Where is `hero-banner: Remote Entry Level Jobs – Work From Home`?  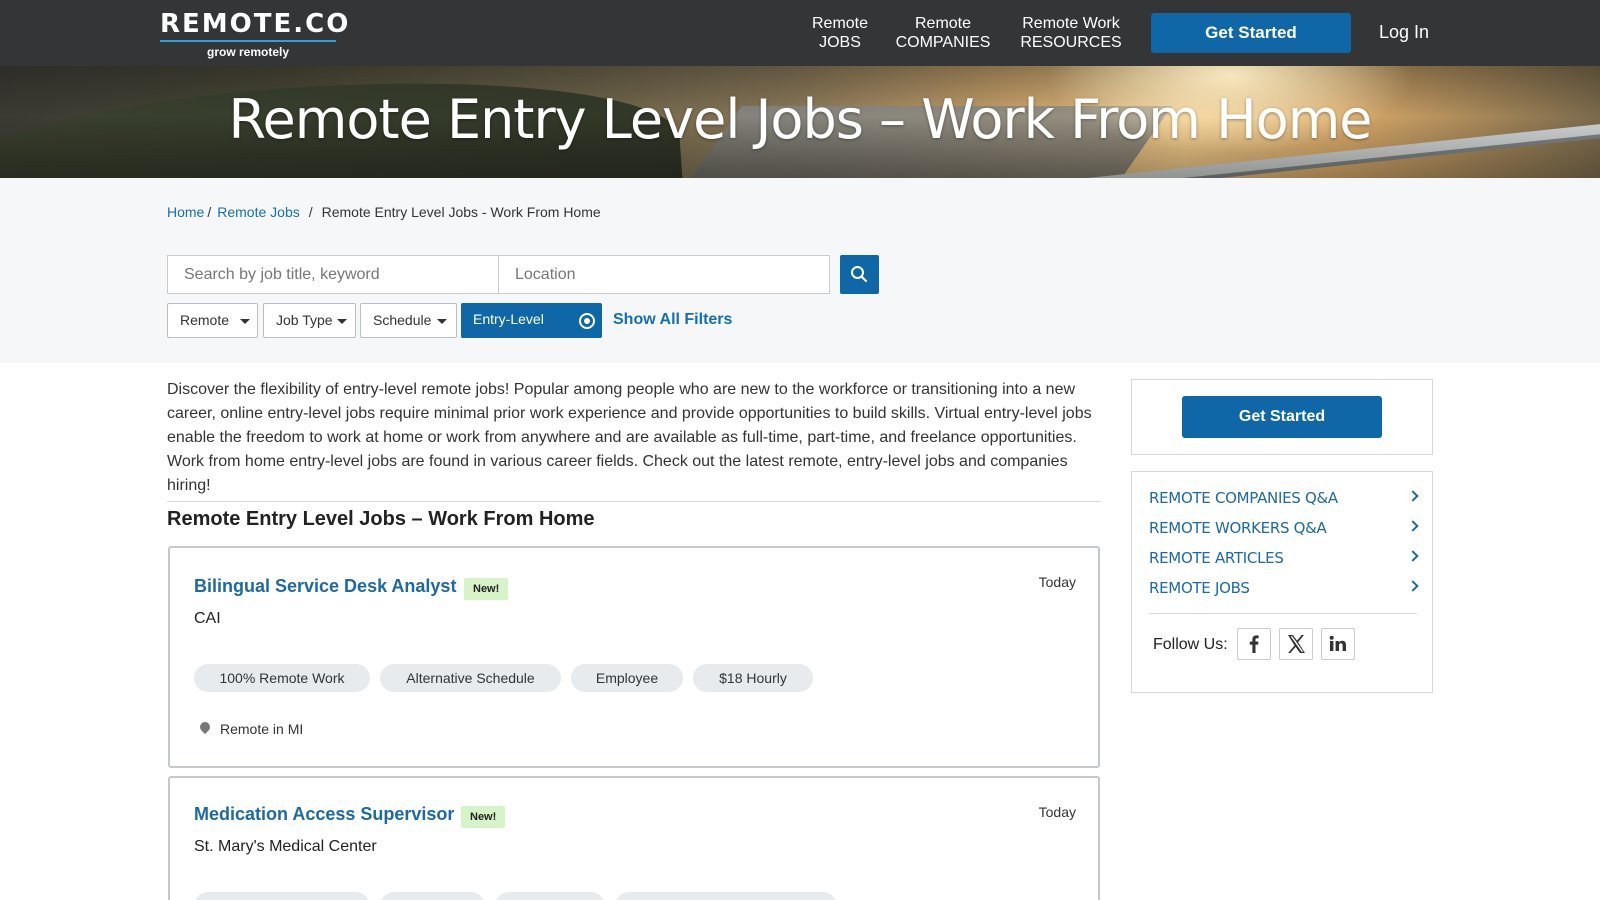
hero-banner: Remote Entry Level Jobs – Work From Home is located at coordinates (800, 122).